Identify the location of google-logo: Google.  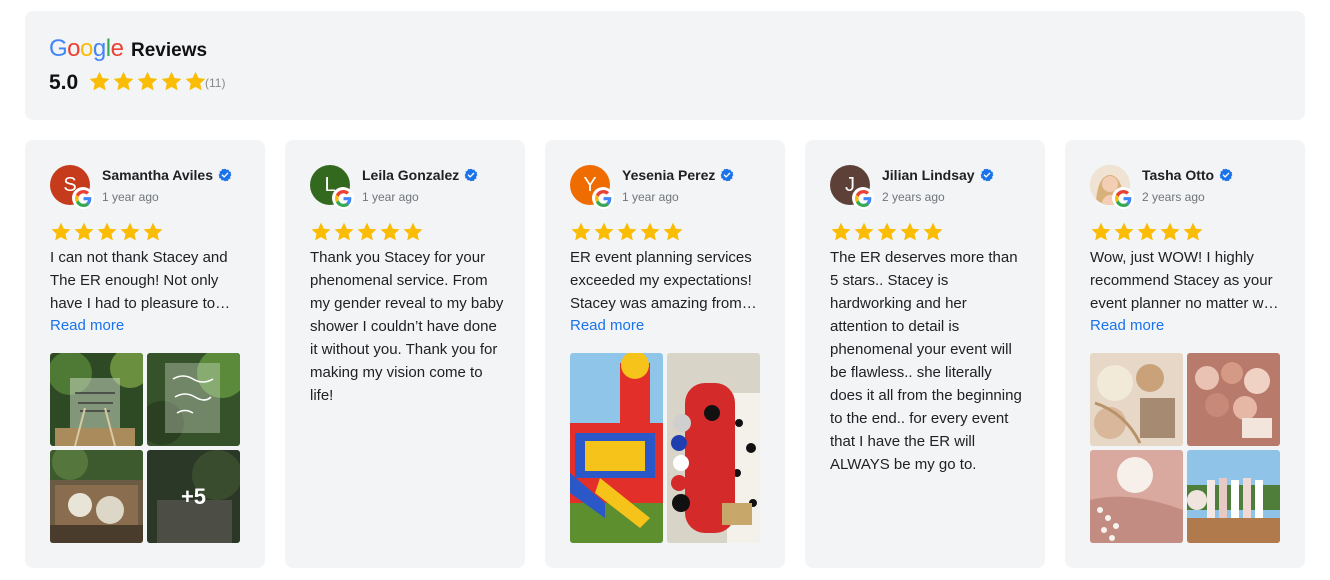
(86, 48).